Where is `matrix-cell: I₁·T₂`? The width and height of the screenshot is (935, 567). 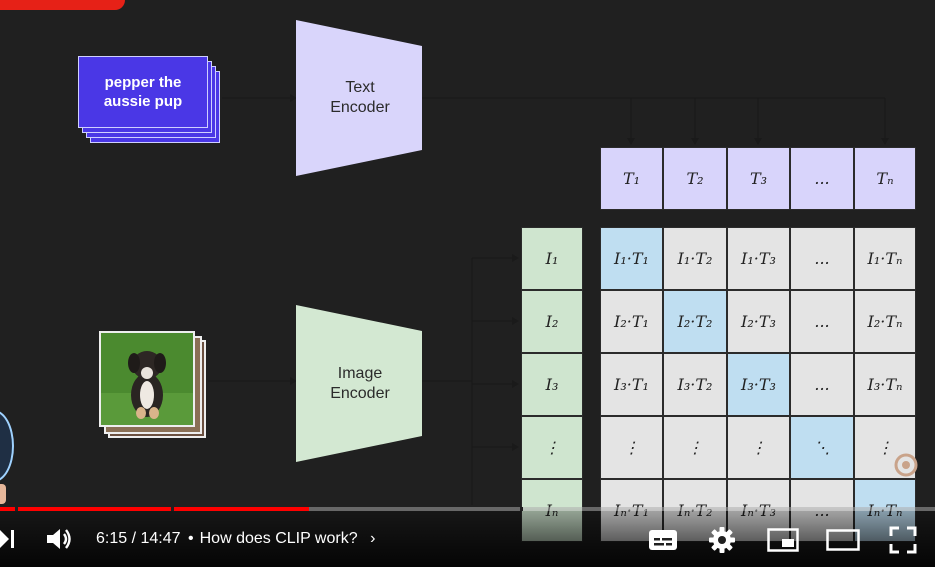 matrix-cell: I₁·T₂ is located at coordinates (695, 258).